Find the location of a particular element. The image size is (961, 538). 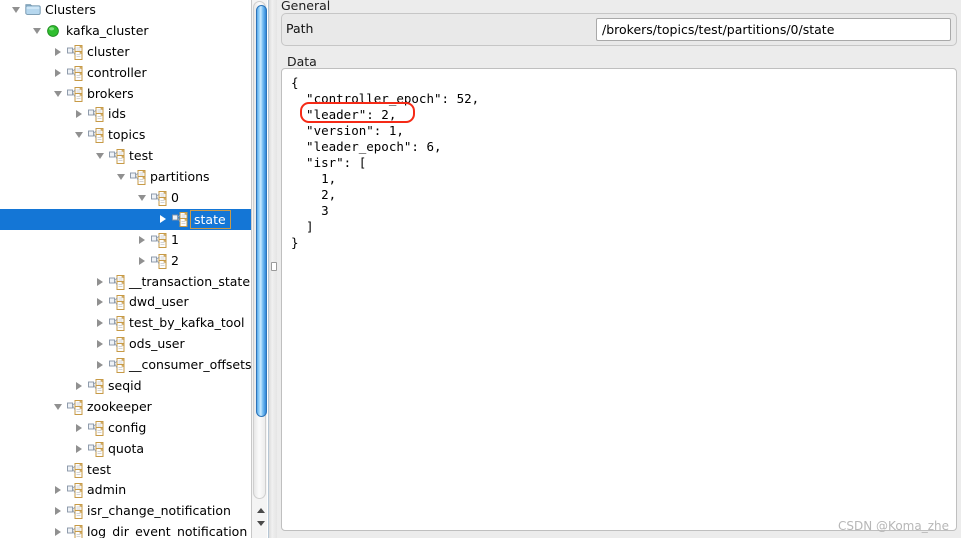

watermark-label: CSDN @Koma_zhe is located at coordinates (893, 526).